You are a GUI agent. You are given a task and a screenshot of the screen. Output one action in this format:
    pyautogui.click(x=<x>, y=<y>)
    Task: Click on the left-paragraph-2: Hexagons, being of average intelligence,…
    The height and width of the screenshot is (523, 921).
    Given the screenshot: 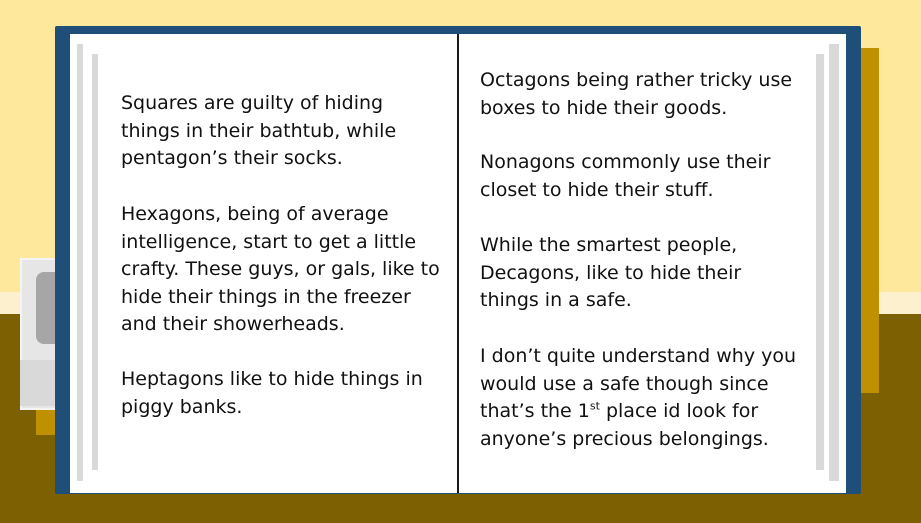 What is the action you would take?
    pyautogui.click(x=286, y=270)
    